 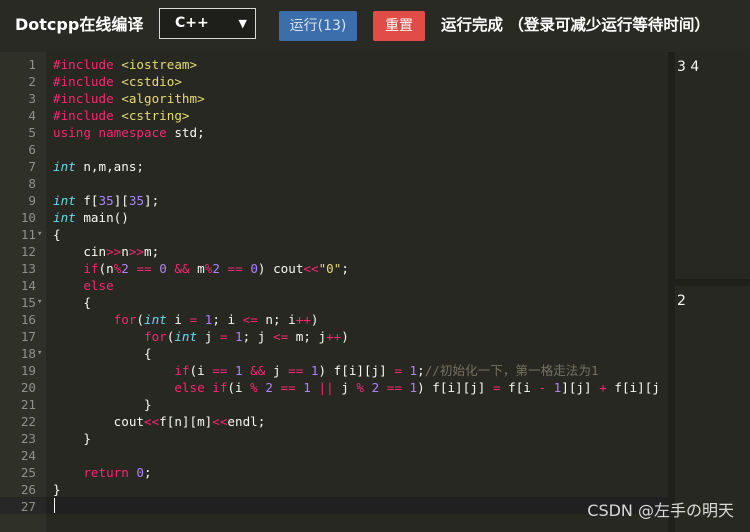 I want to click on code-token: %, so click(x=254, y=387).